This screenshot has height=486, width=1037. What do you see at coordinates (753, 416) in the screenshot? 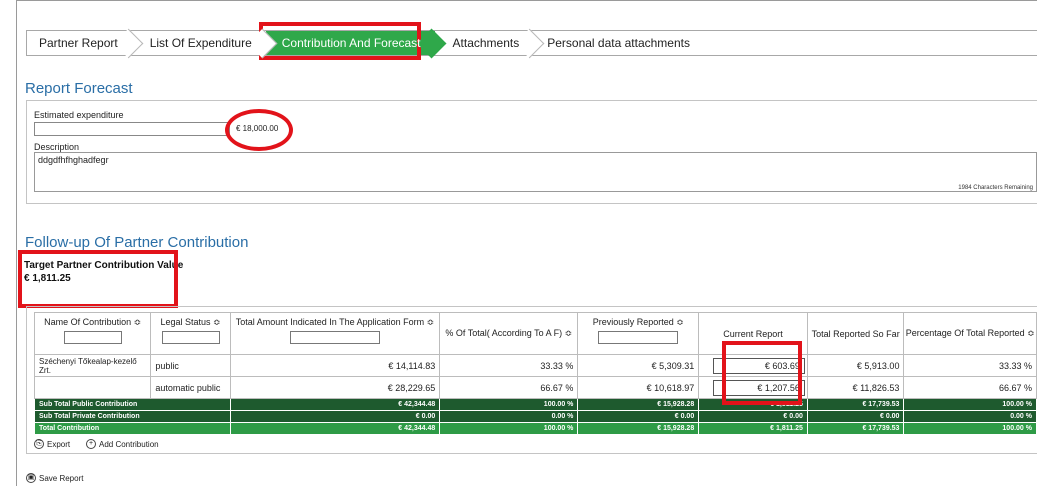
I see `cell-current: € 0.00` at bounding box center [753, 416].